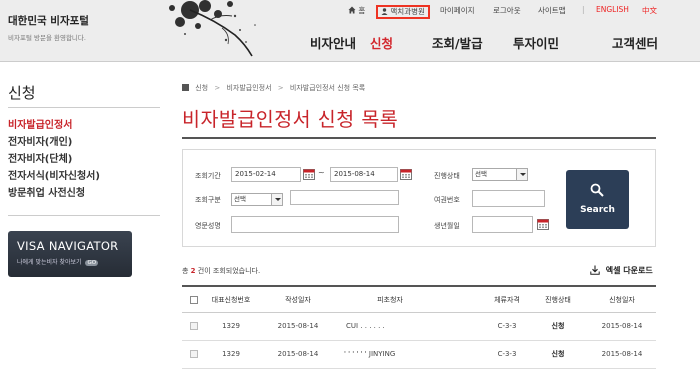 The image size is (700, 374). I want to click on date-range-tilde: ~, so click(321, 172).